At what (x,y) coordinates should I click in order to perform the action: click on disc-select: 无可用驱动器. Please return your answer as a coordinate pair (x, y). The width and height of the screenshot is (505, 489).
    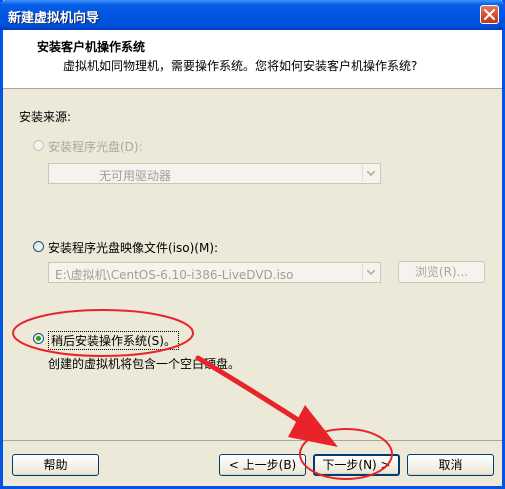
    Looking at the image, I should click on (214, 173).